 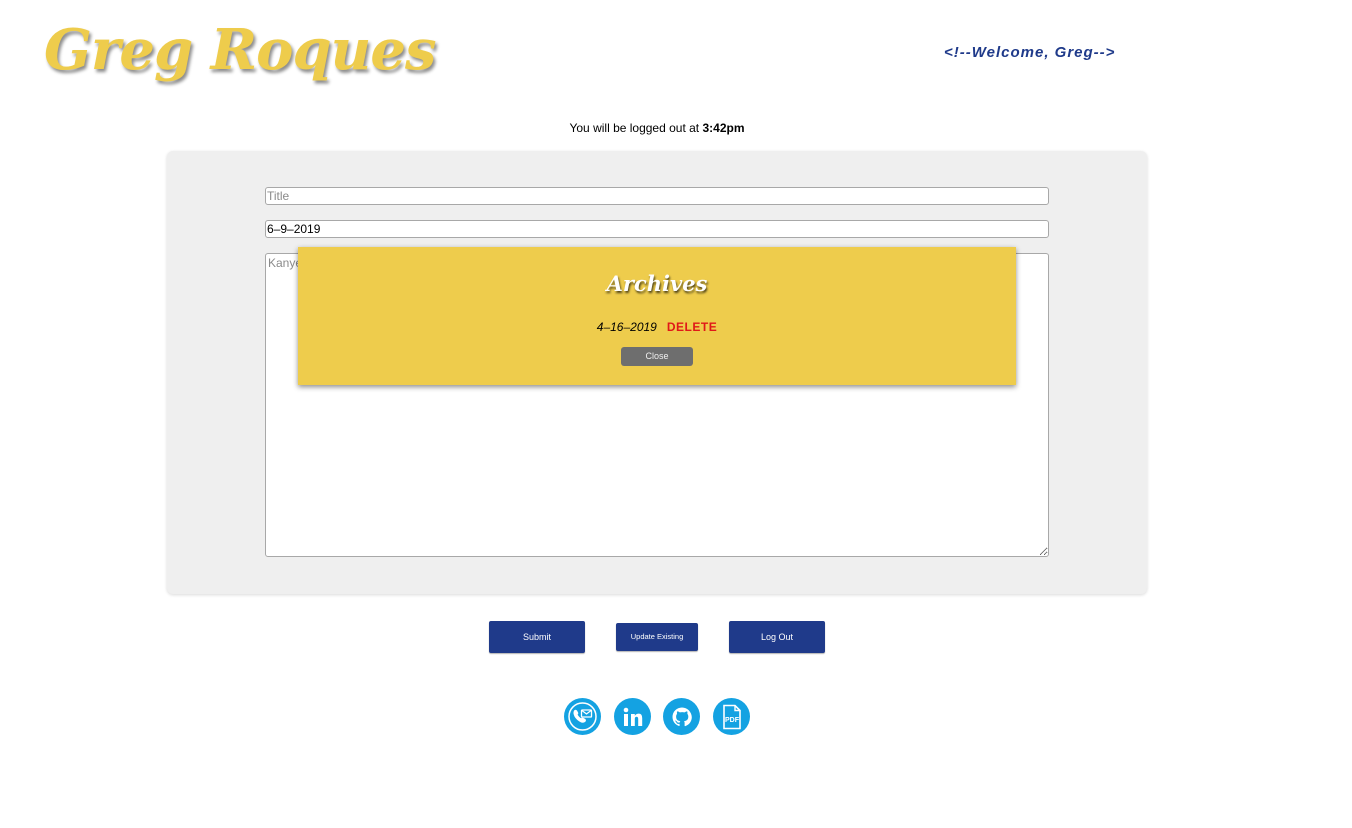 What do you see at coordinates (636, 128) in the screenshot?
I see `logout-notice-text: You will be logged out at` at bounding box center [636, 128].